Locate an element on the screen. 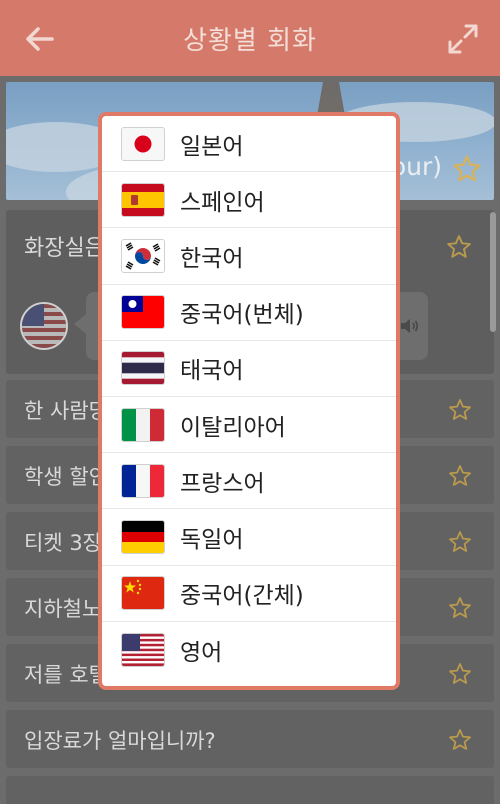 The image size is (500, 804). language-label: 중국어(번체) is located at coordinates (242, 315).